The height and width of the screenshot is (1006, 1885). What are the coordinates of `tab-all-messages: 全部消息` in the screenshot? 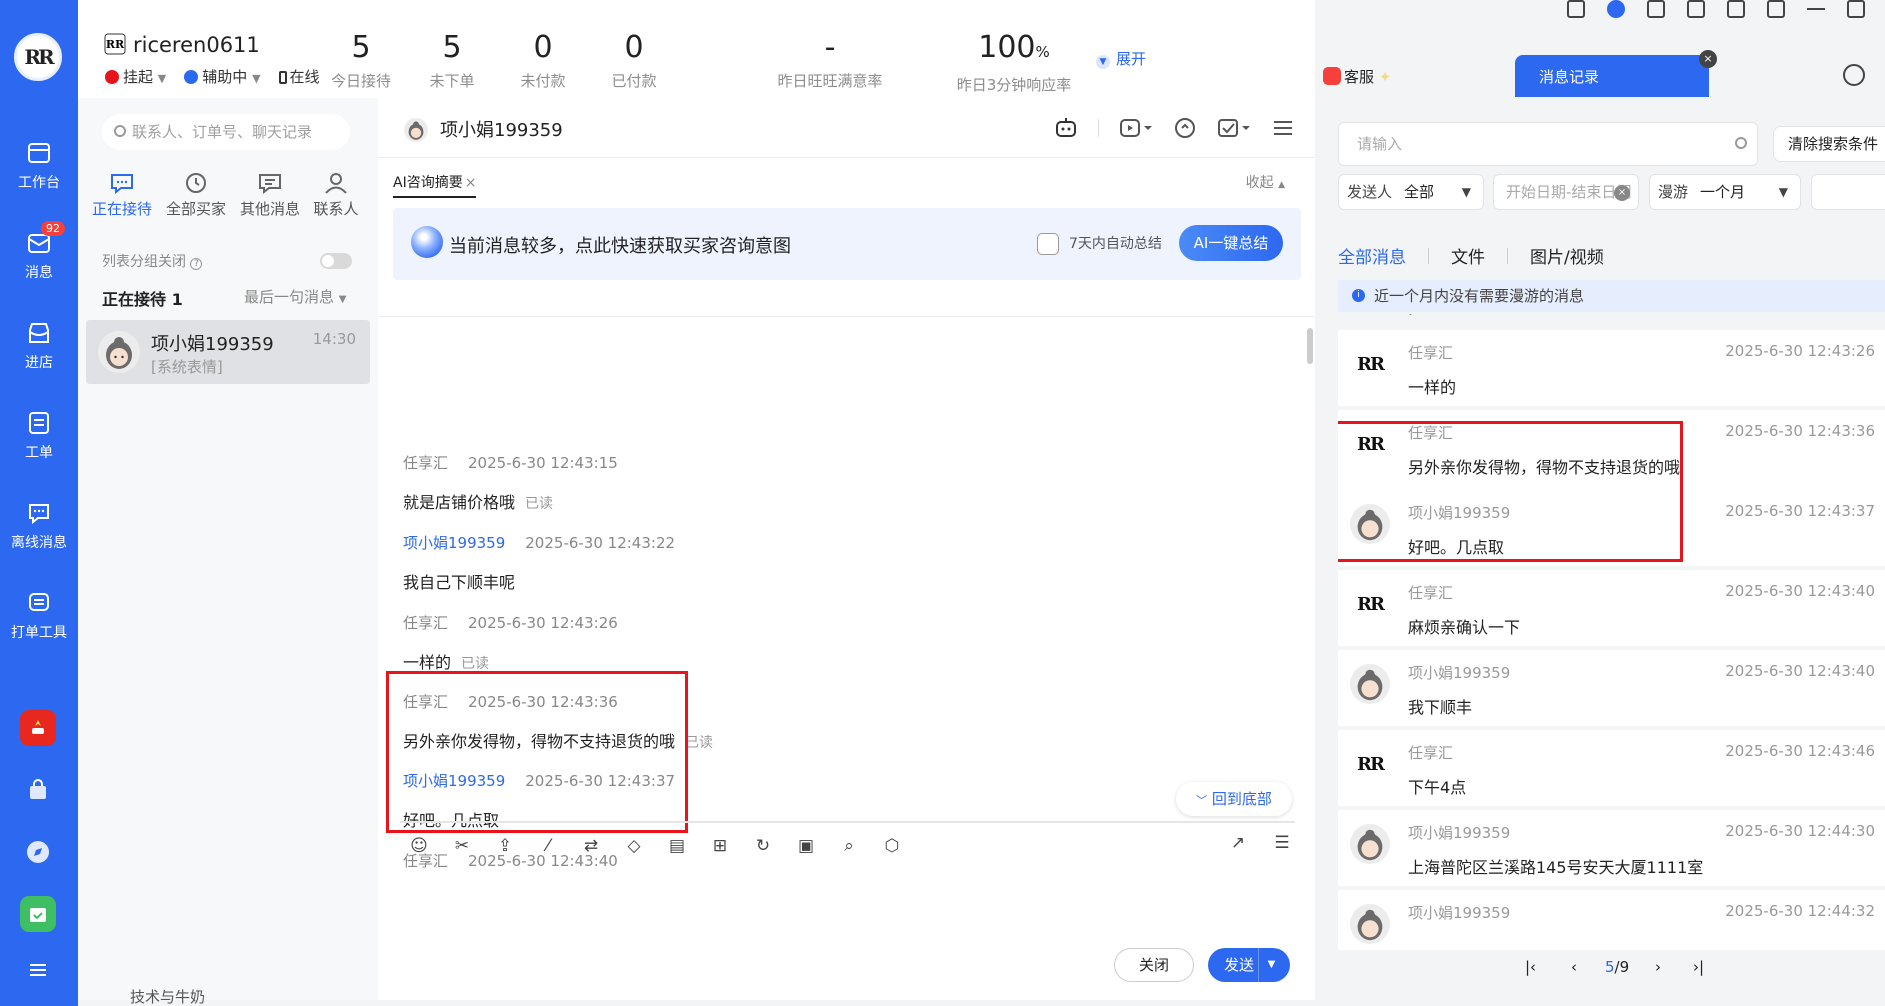 It's located at (1372, 255).